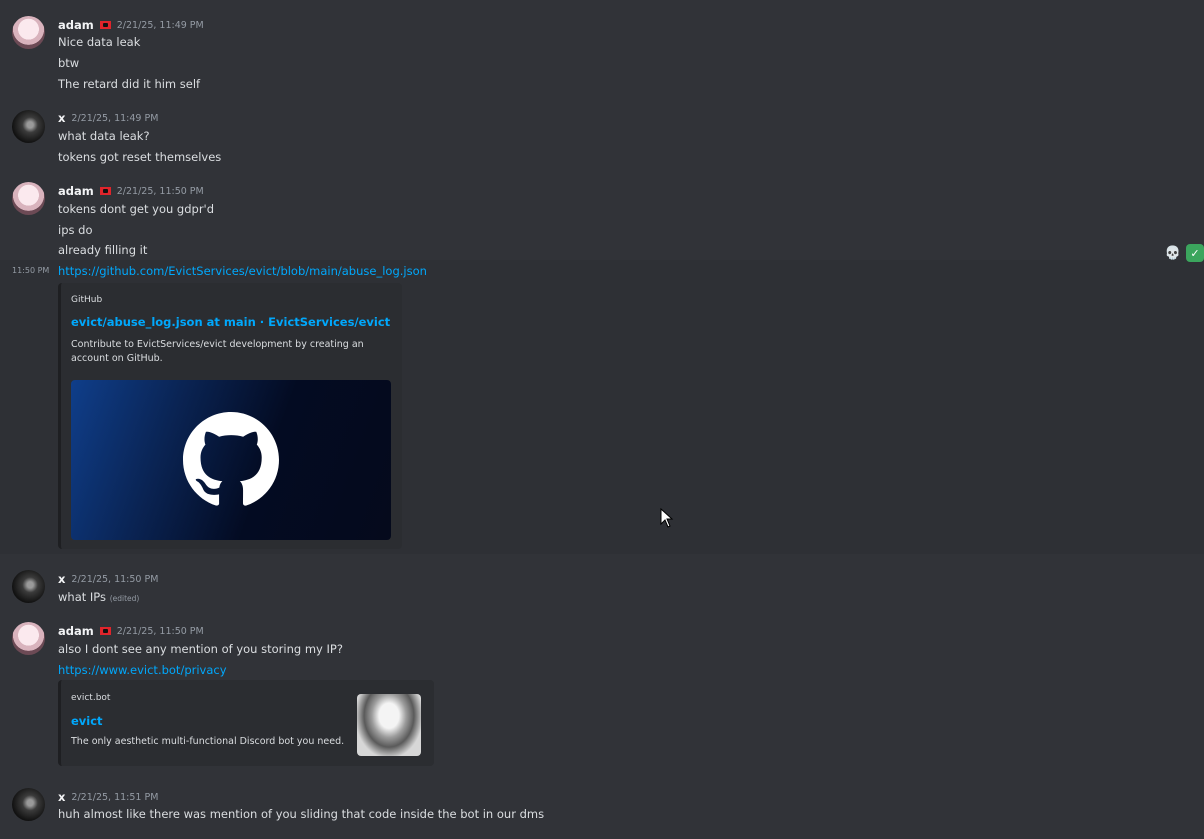  I want to click on github-logo-icon, so click(231, 459).